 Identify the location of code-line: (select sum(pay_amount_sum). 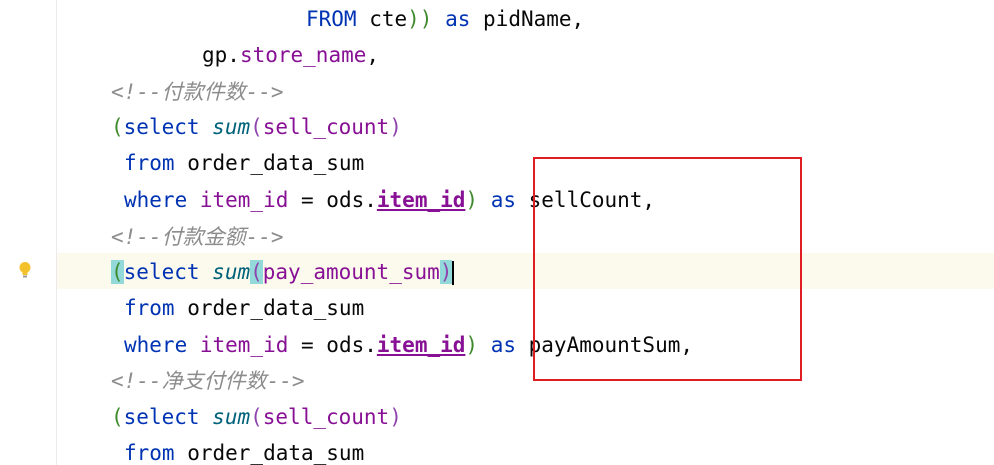
(283, 272).